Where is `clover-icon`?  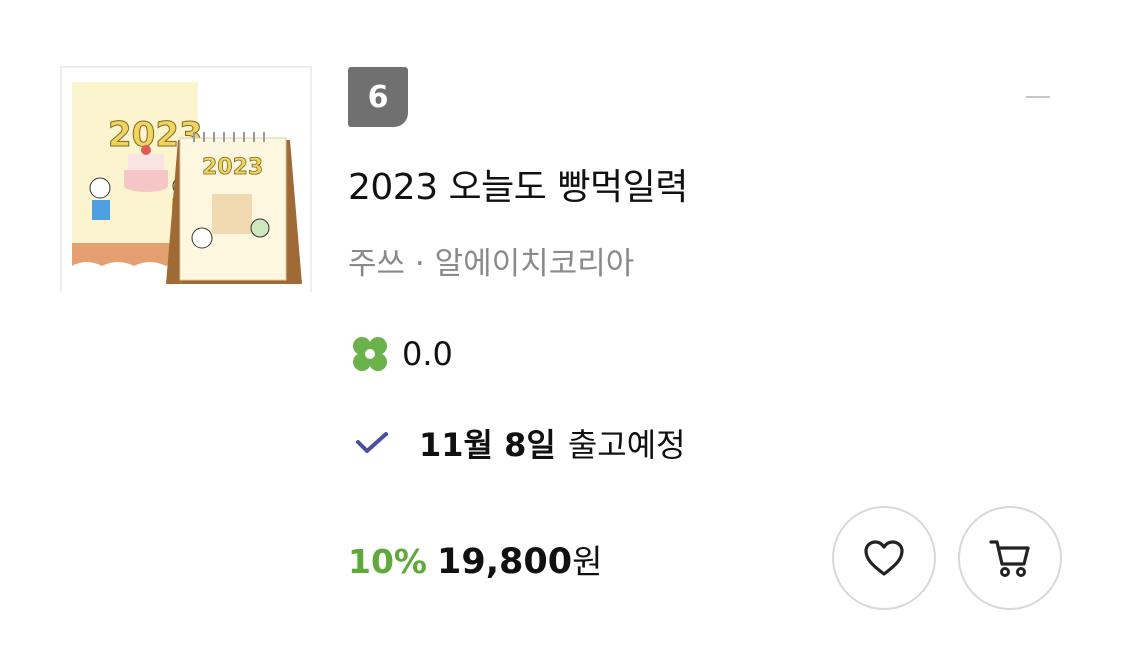 clover-icon is located at coordinates (370, 354).